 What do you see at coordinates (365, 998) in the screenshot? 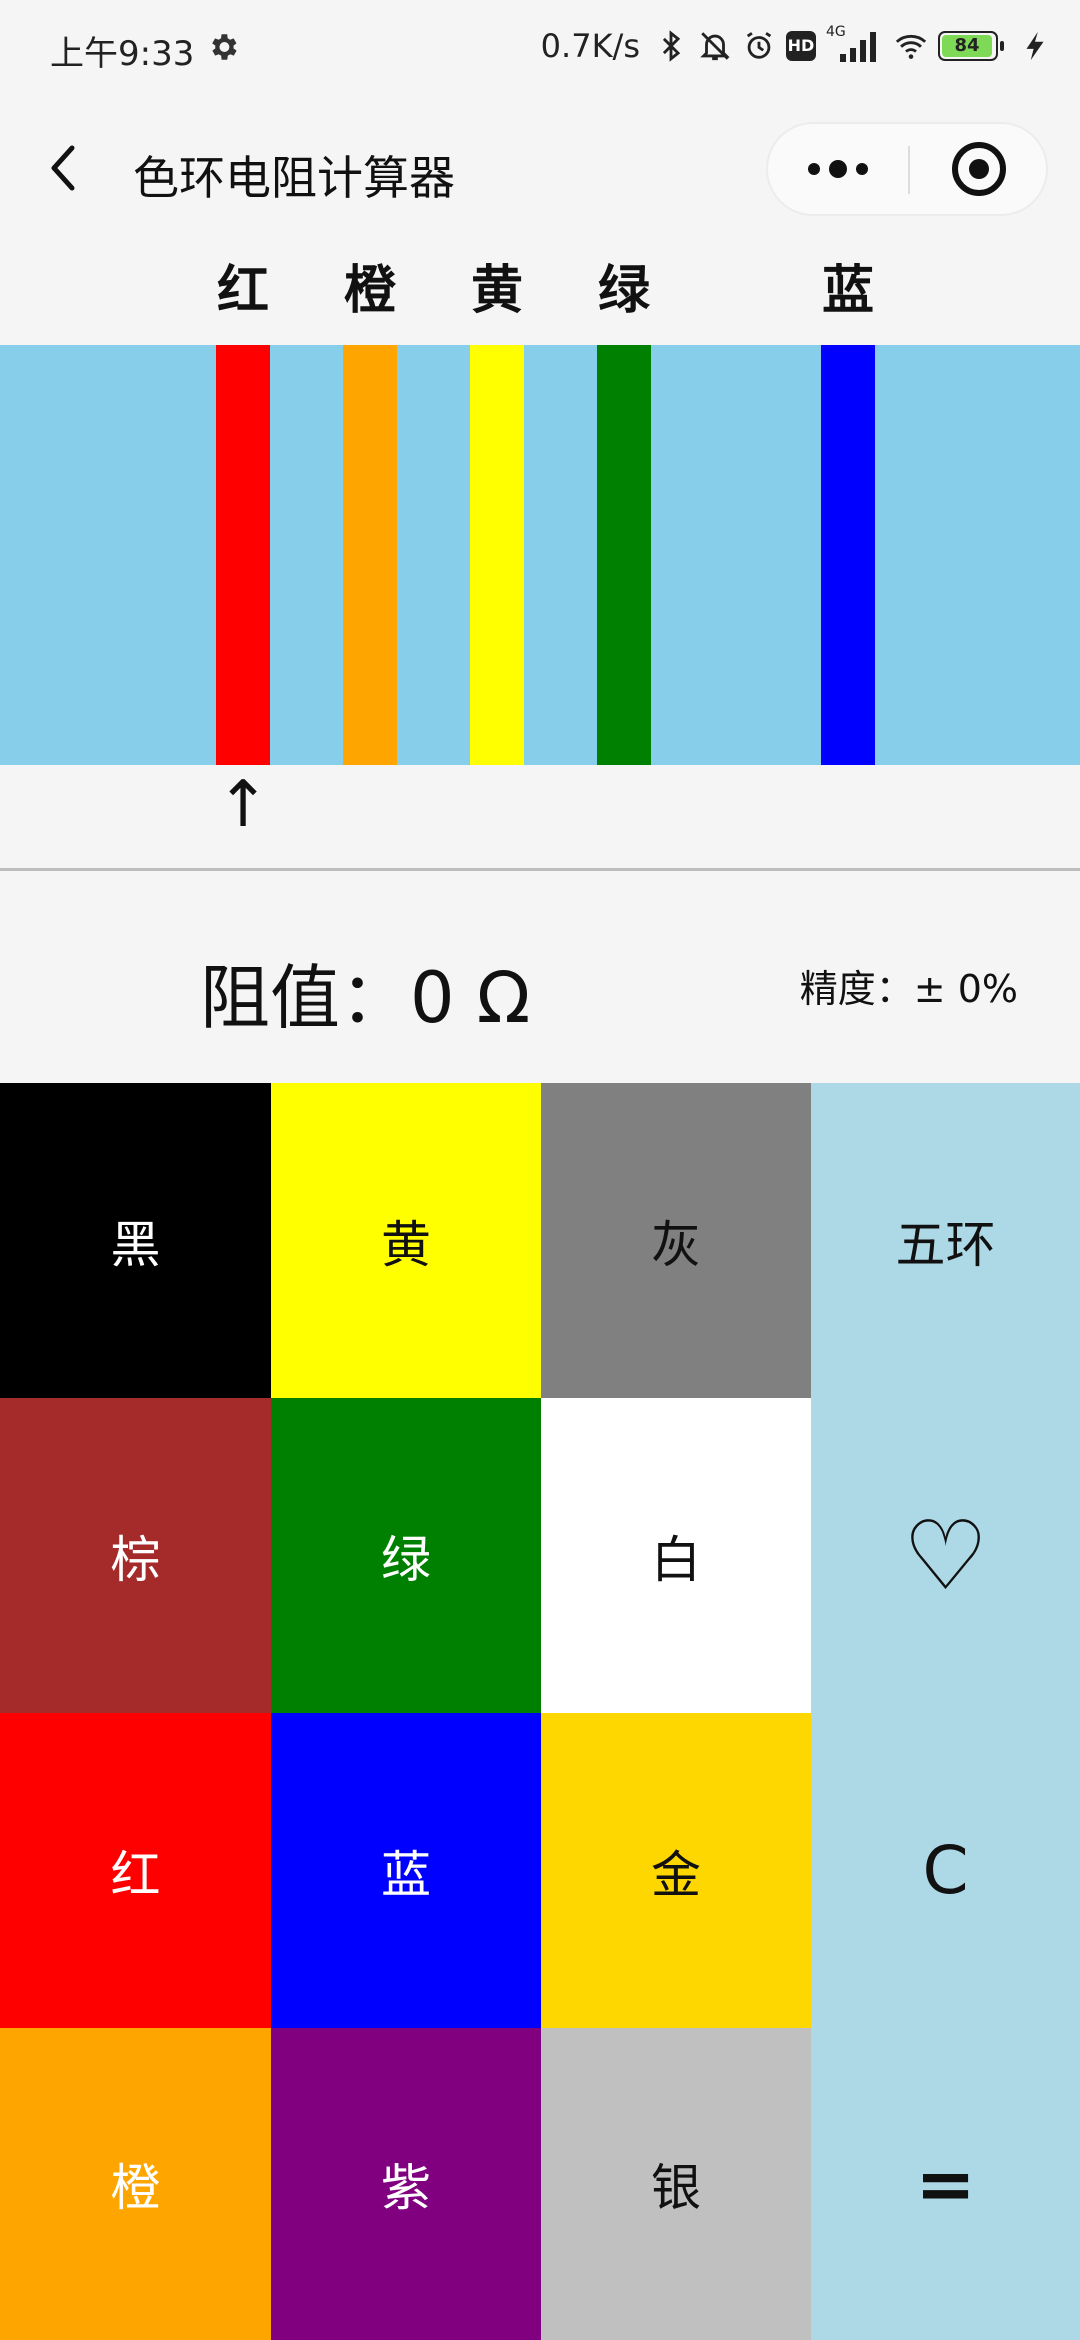
I see `resistance-value: 阻值：0 Ω` at bounding box center [365, 998].